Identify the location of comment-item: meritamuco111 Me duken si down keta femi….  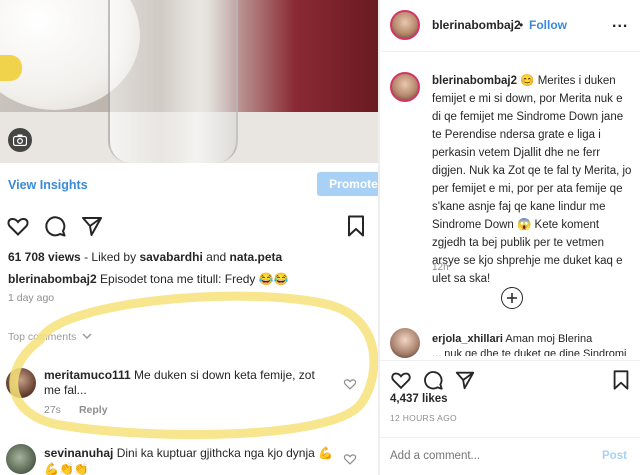
(189, 392).